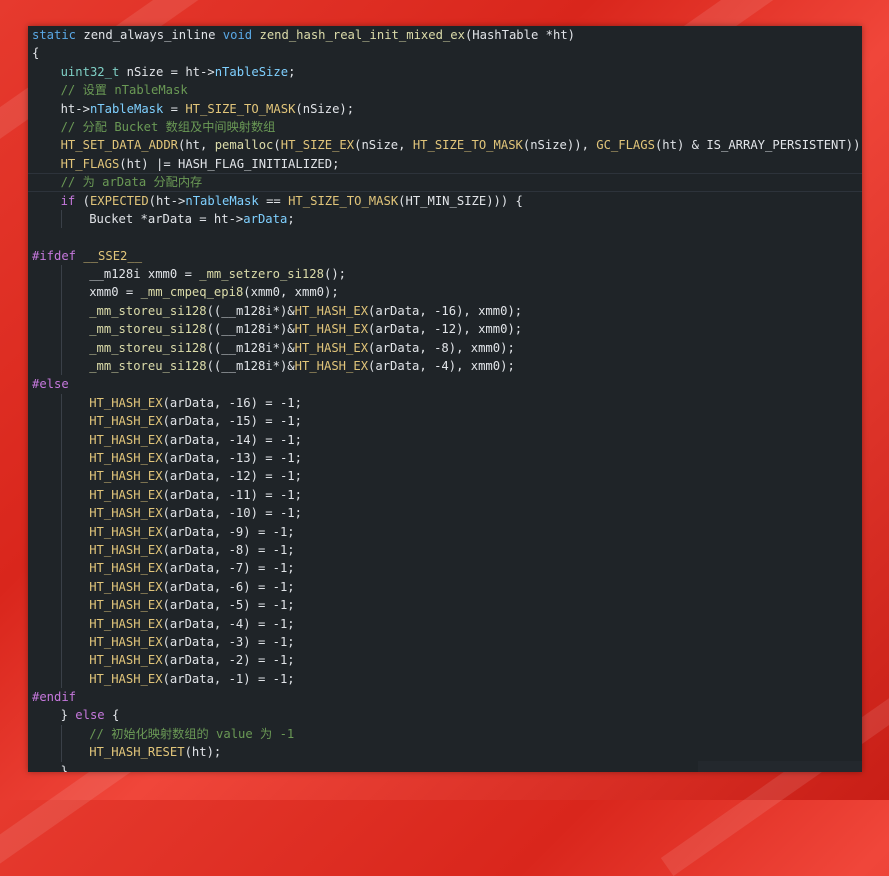 Image resolution: width=889 pixels, height=876 pixels. I want to click on code-token: (, so click(277, 145).